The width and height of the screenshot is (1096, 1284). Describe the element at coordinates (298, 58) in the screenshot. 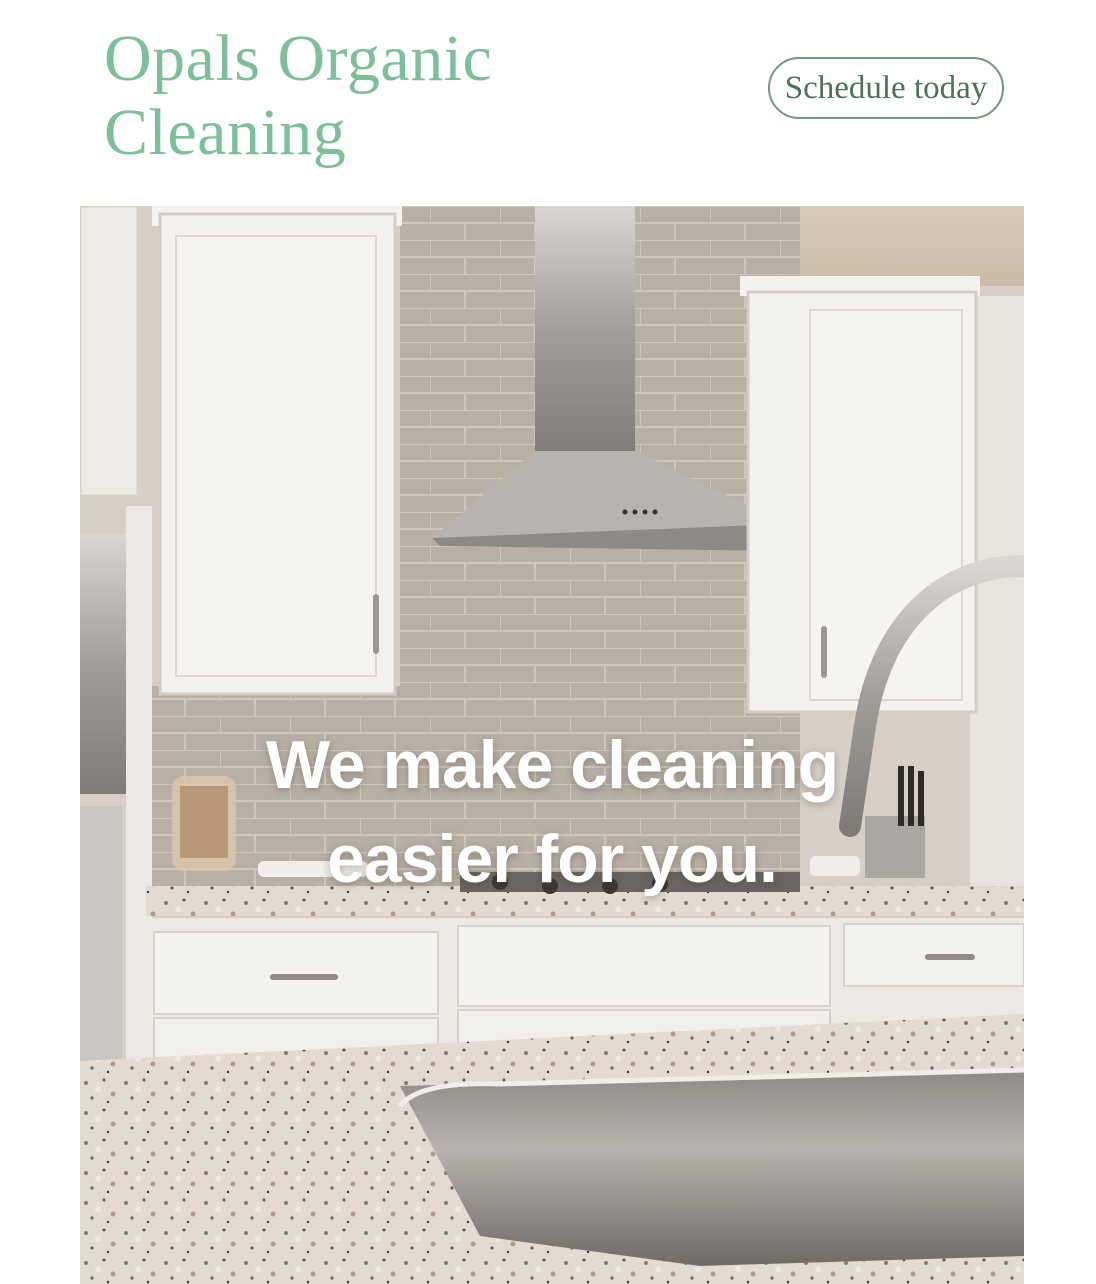

I see `brand-name-line1: Opals Organic` at that location.